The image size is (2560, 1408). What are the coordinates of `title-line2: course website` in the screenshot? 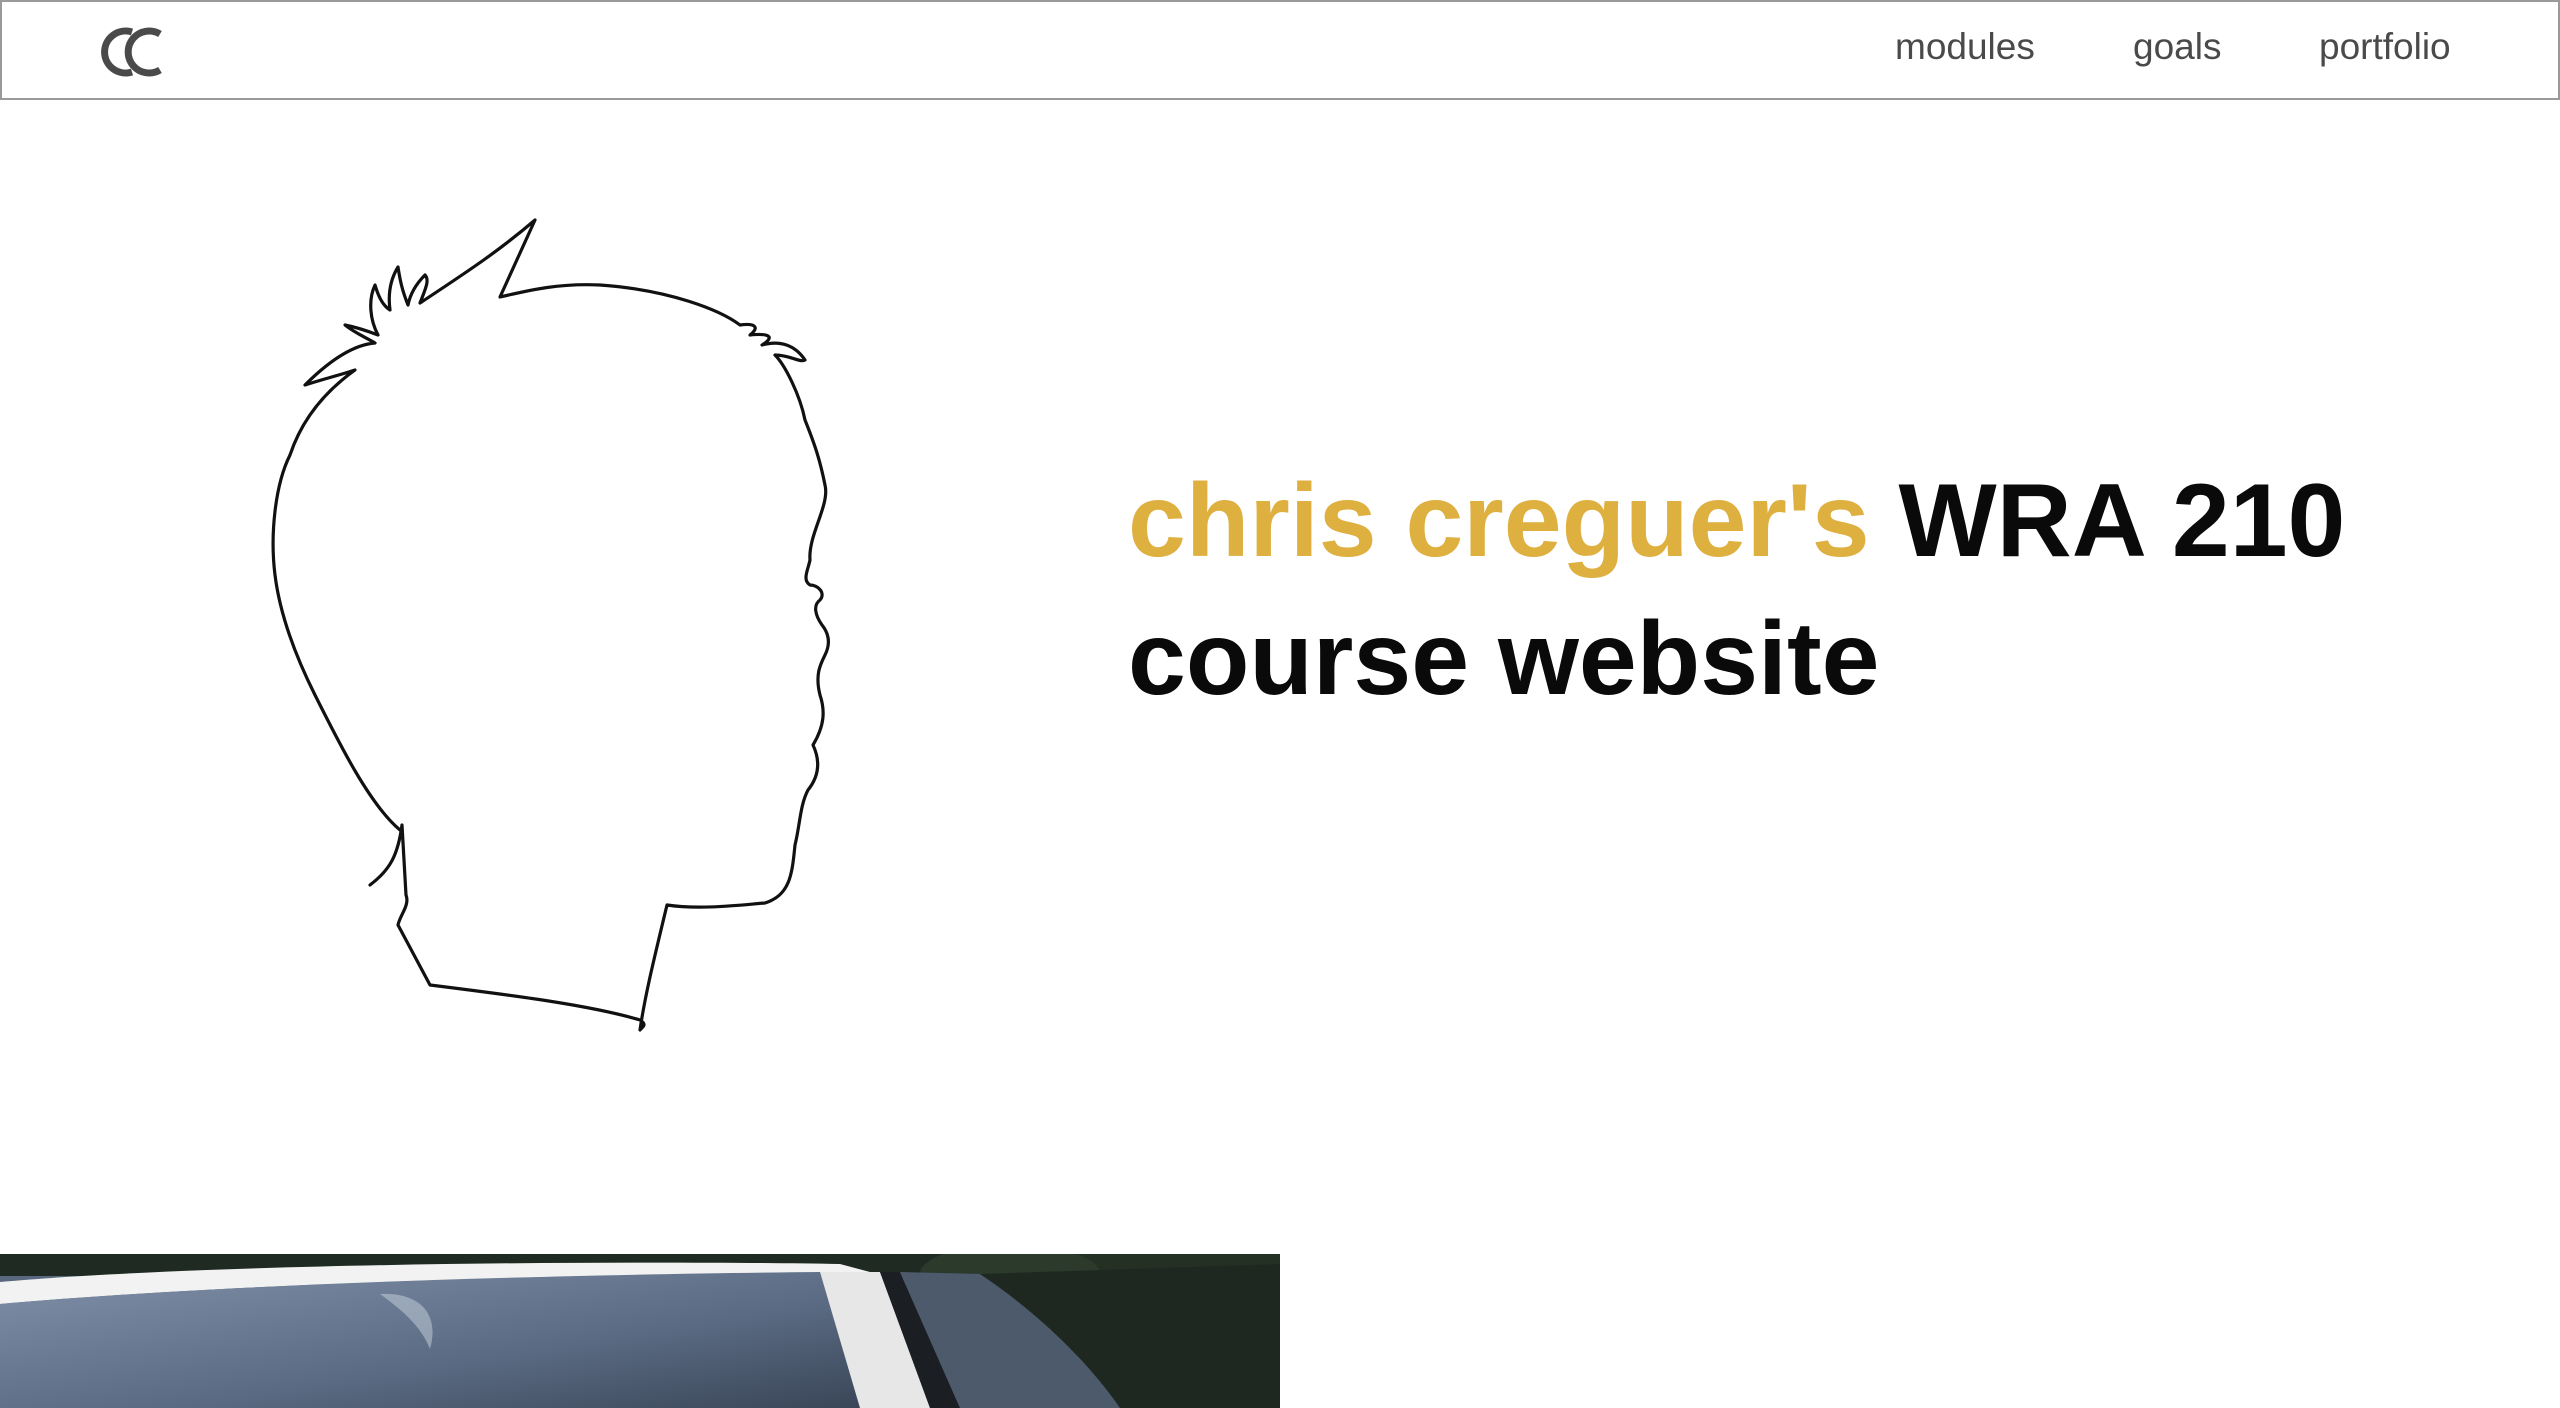 It's located at (1504, 659).